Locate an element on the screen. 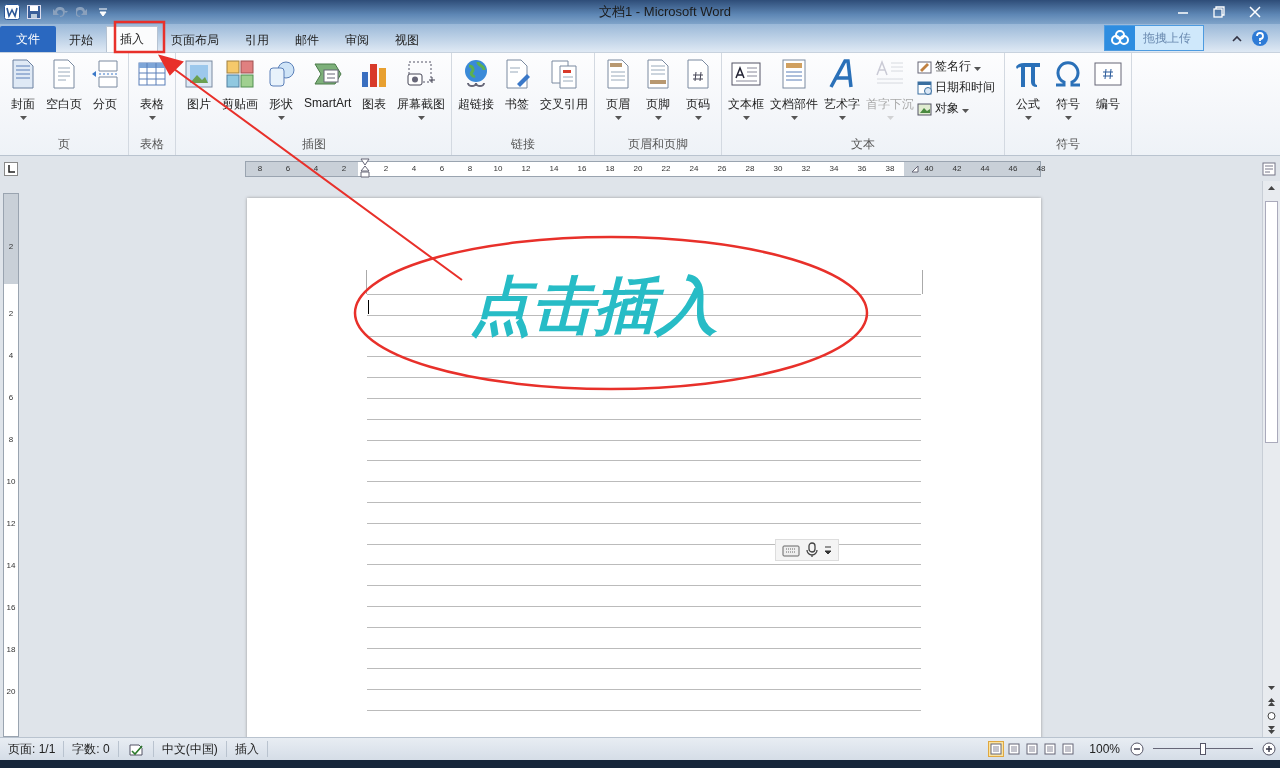 The image size is (1280, 768). zoom-level: 100% is located at coordinates (1101, 749).